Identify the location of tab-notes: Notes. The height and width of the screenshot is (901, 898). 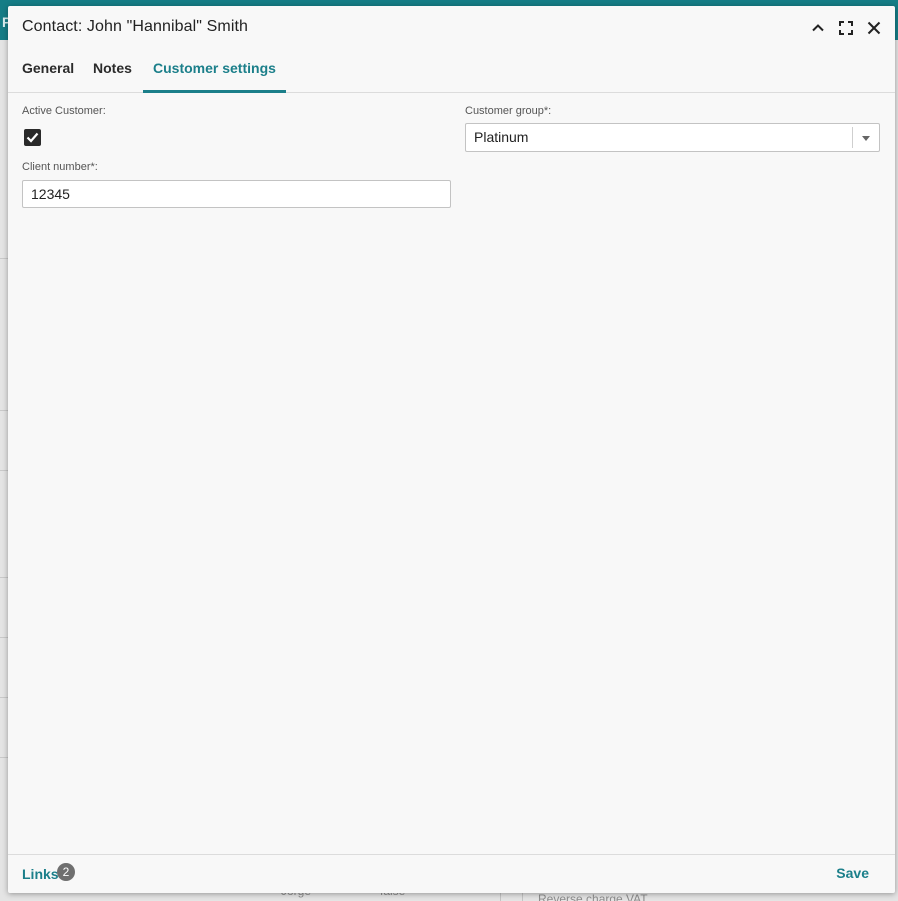
(112, 71).